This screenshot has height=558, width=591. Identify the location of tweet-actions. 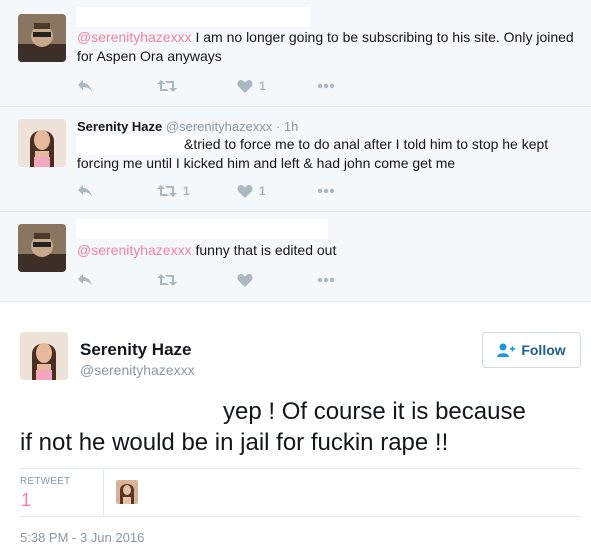
(217, 280).